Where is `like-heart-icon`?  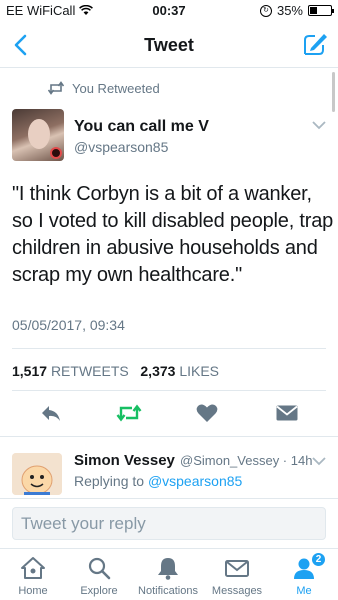
like-heart-icon is located at coordinates (207, 413).